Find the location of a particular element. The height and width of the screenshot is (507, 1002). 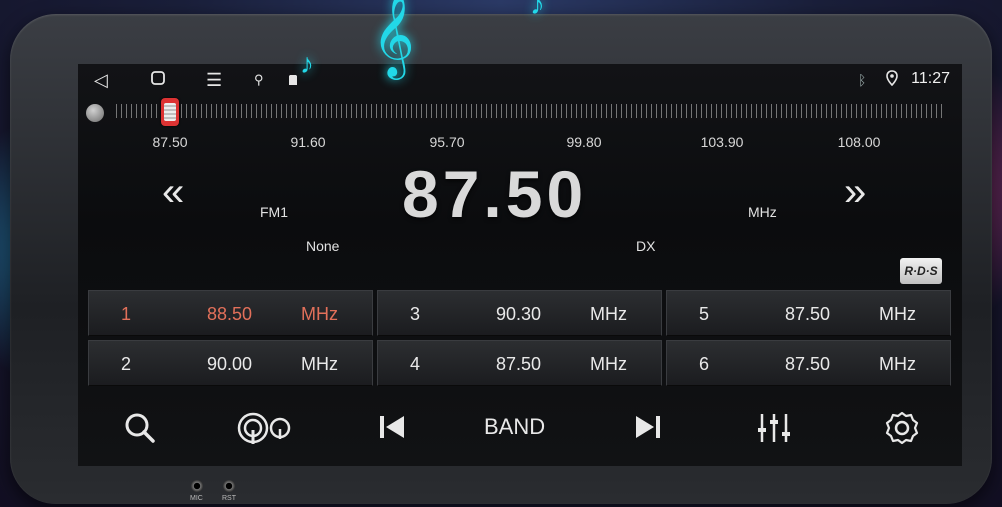

preset-button-3: 3 90.30 MHz is located at coordinates (519, 313).